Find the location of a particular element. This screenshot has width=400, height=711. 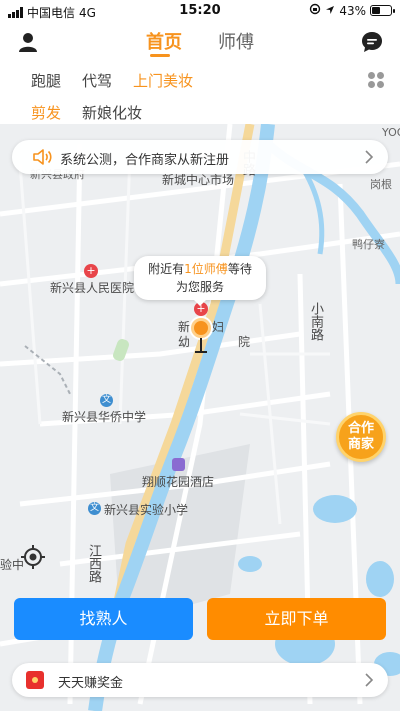

map-label-yoo: YOO is located at coordinates (391, 132).